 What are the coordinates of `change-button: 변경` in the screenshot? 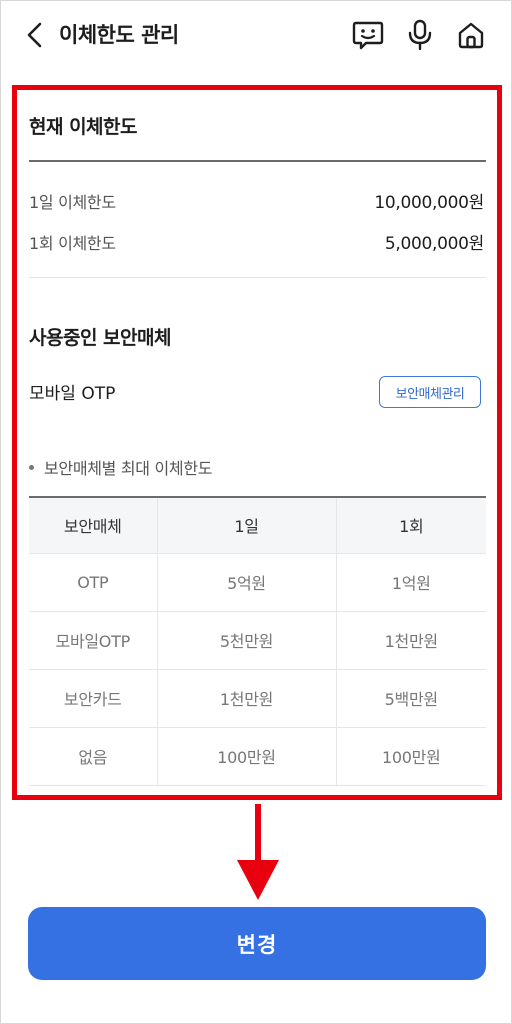 It's located at (257, 943).